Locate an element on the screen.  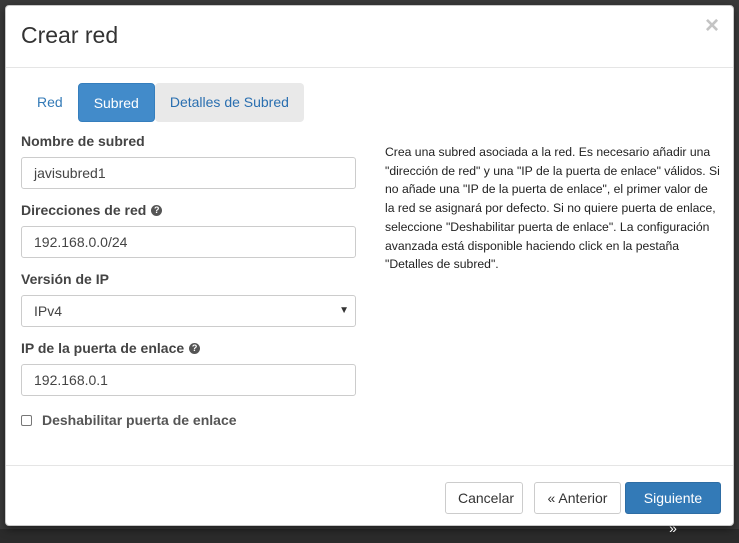
network-address-input: 192.168.0.0/24 is located at coordinates (188, 242).